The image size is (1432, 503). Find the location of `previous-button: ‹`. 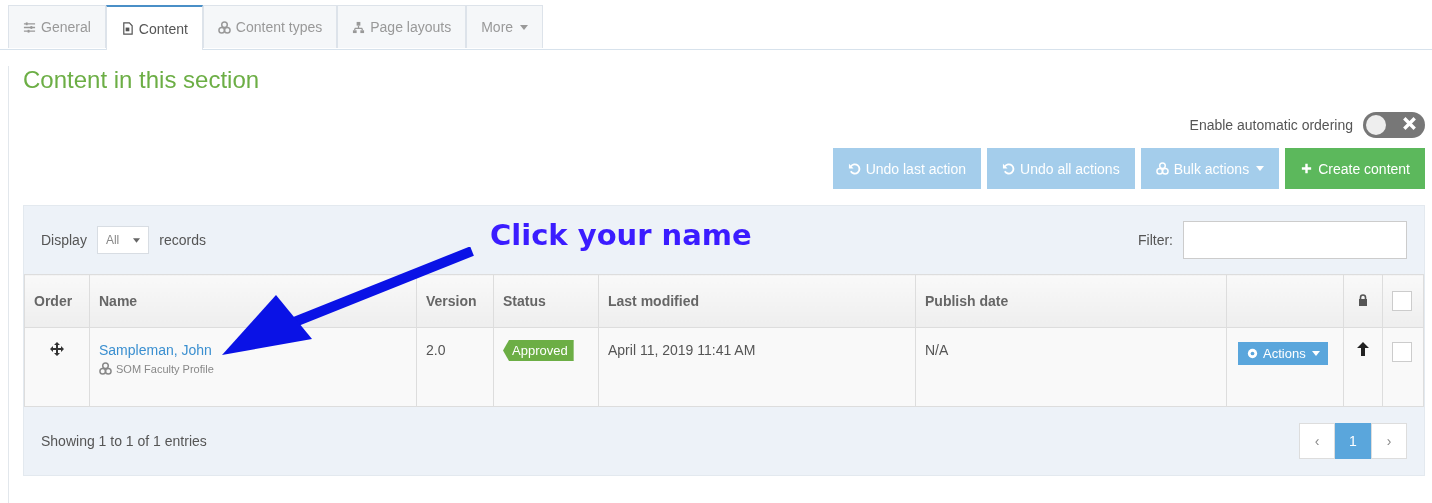

previous-button: ‹ is located at coordinates (1317, 441).